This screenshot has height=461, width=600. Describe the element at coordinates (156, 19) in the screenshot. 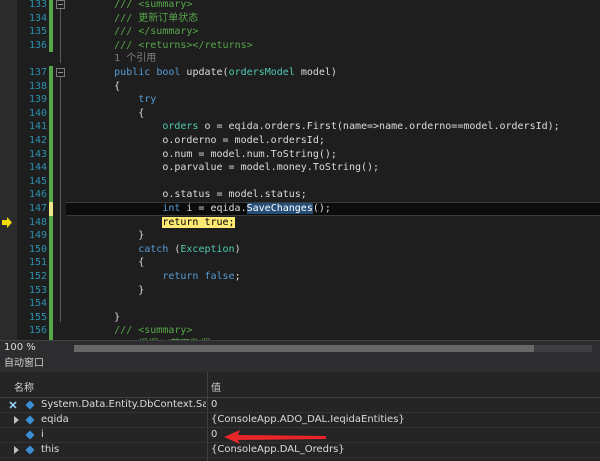

I see `code-text: /// 更新订单状态` at that location.